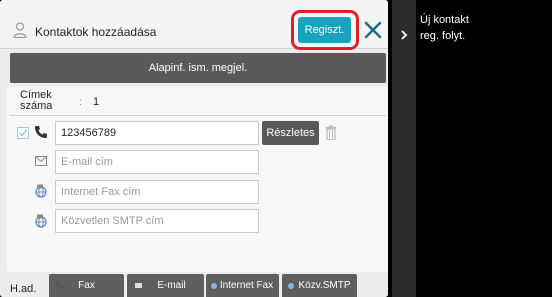 Image resolution: width=552 pixels, height=297 pixels. I want to click on address-count-label-line2: száma, so click(36, 106).